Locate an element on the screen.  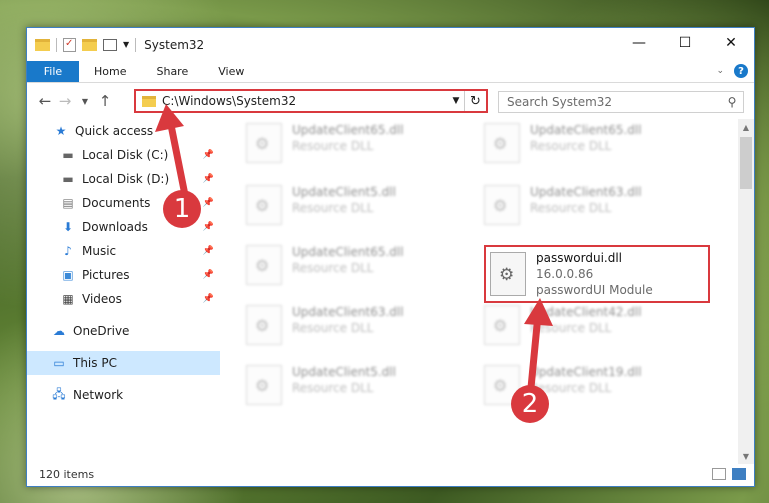
file-name: passwordui.dll is located at coordinates (579, 258).